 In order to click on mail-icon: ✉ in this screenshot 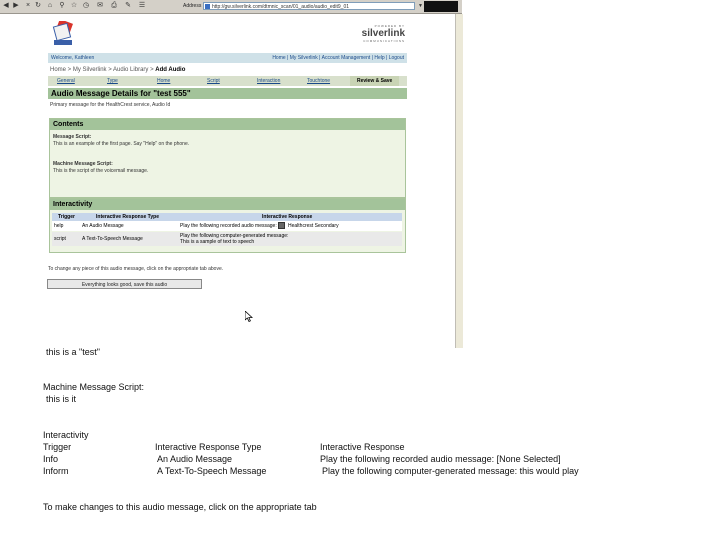, I will do `click(100, 6)`.